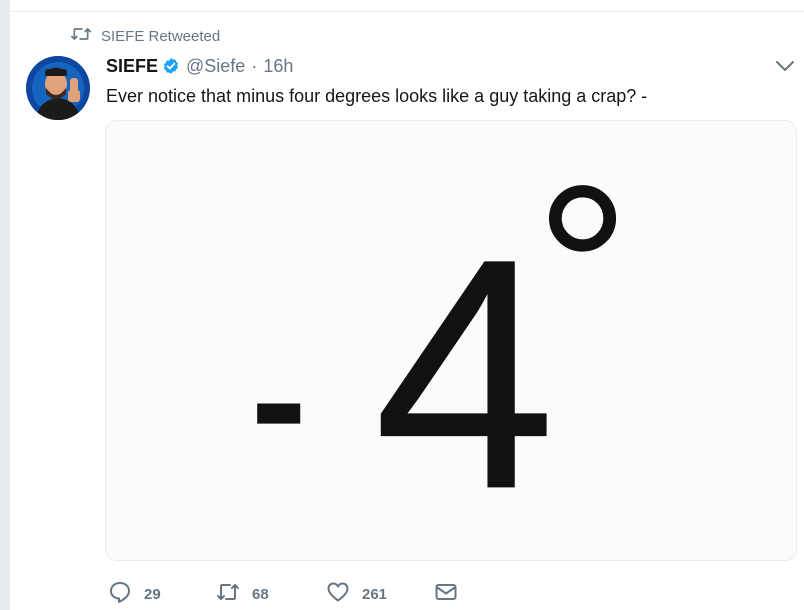  I want to click on retweet-button: 68, so click(271, 594).